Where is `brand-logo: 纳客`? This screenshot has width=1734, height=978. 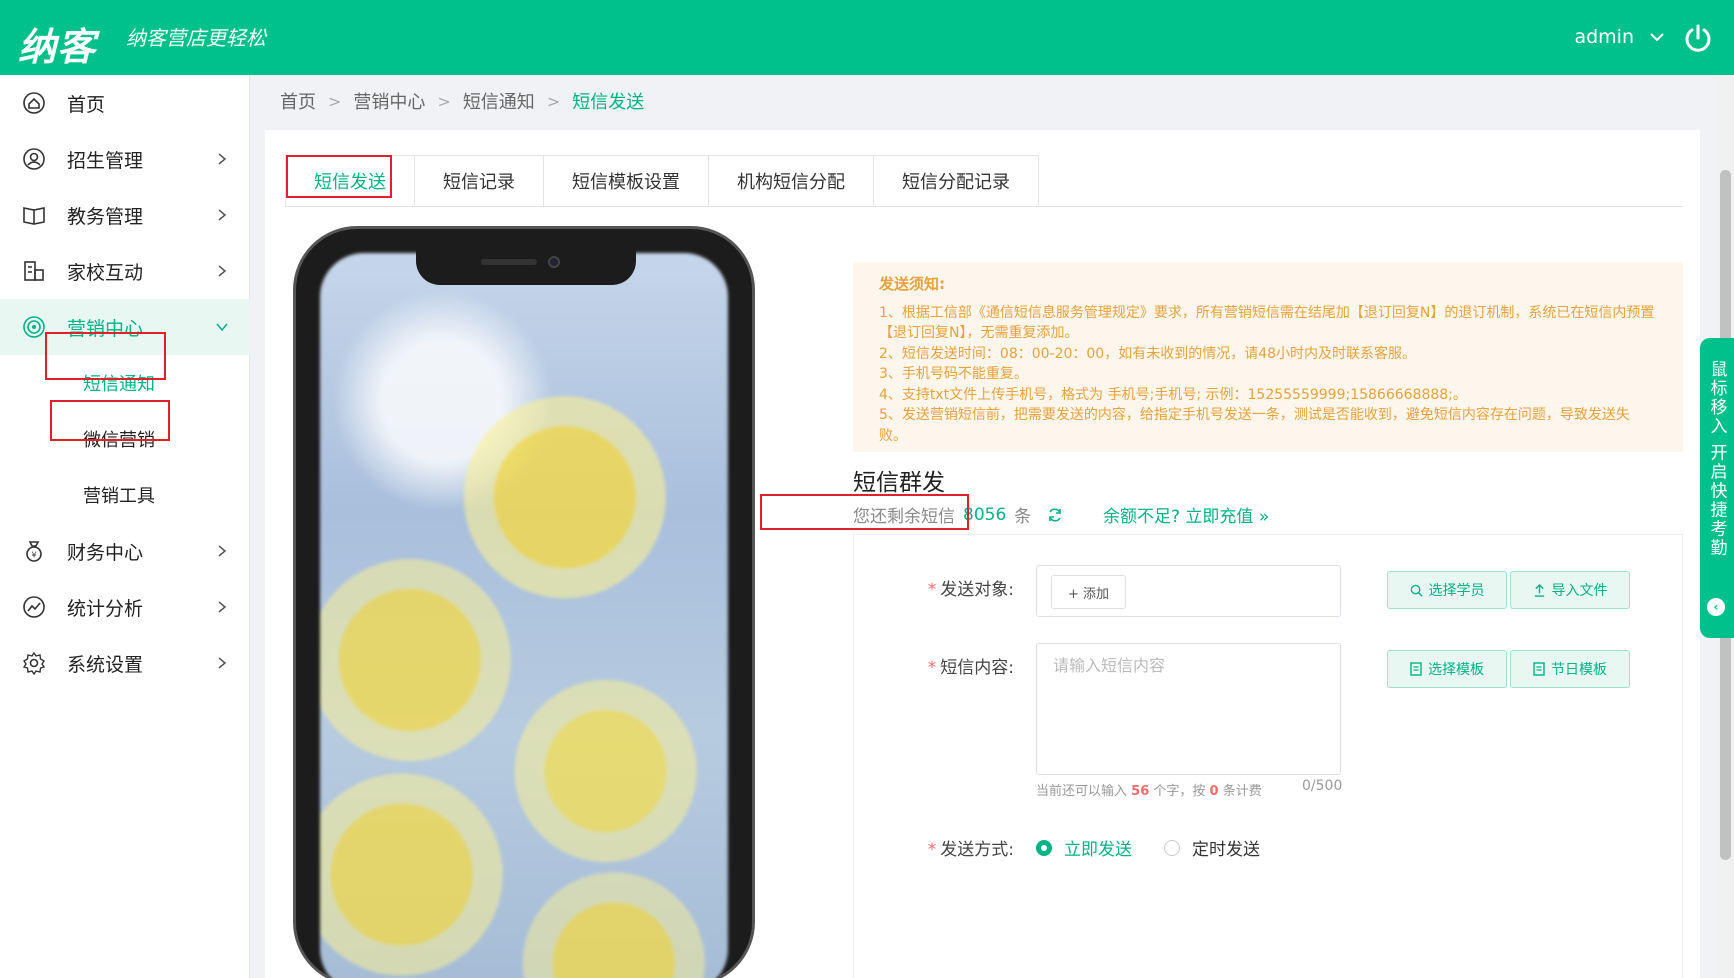
brand-logo: 纳客 is located at coordinates (57, 43).